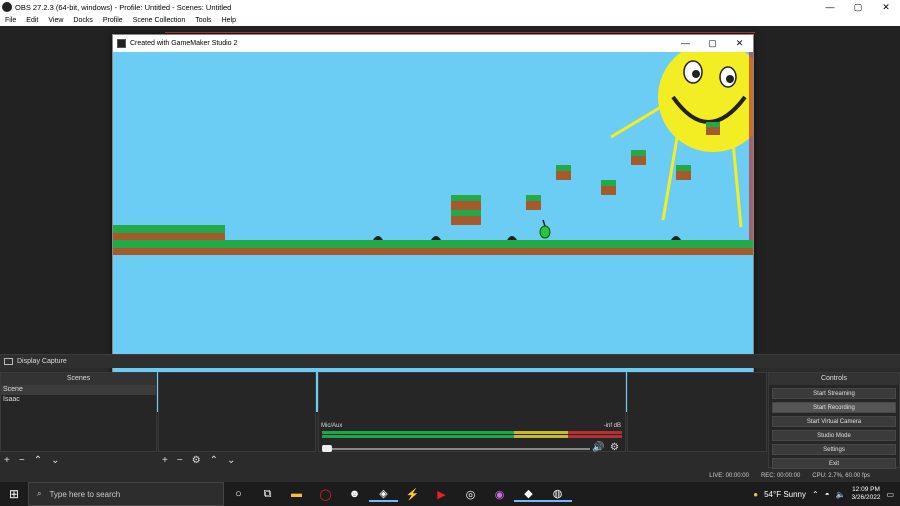 Image resolution: width=900 pixels, height=506 pixels. I want to click on cpu-status: CPU: 2.7%, 60.00 fps, so click(841, 476).